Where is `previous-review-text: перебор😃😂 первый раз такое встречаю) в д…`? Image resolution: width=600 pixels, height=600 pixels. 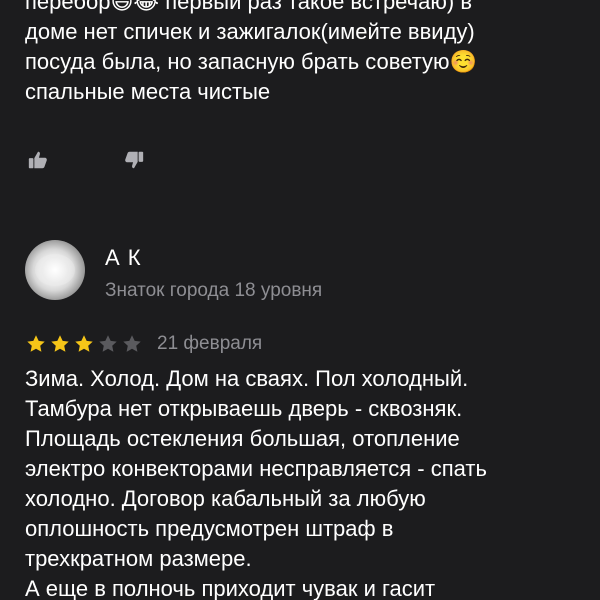 previous-review-text: перебор😃😂 первый раз такое встречаю) в д… is located at coordinates (251, 52).